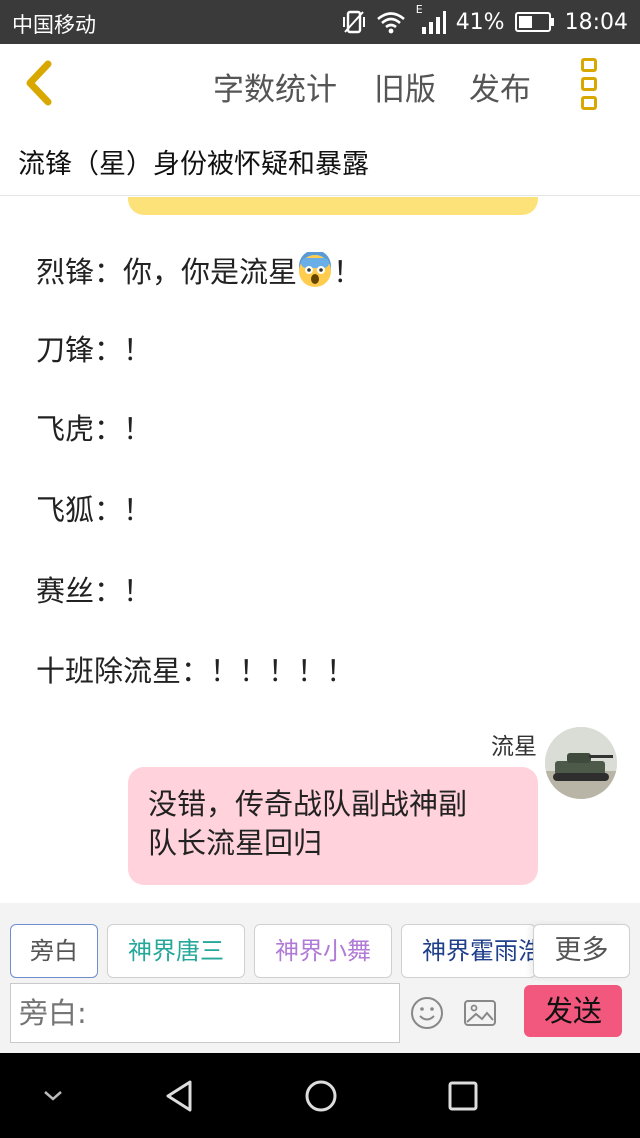  Describe the element at coordinates (391, 22) in the screenshot. I see `wifi-icon` at that location.